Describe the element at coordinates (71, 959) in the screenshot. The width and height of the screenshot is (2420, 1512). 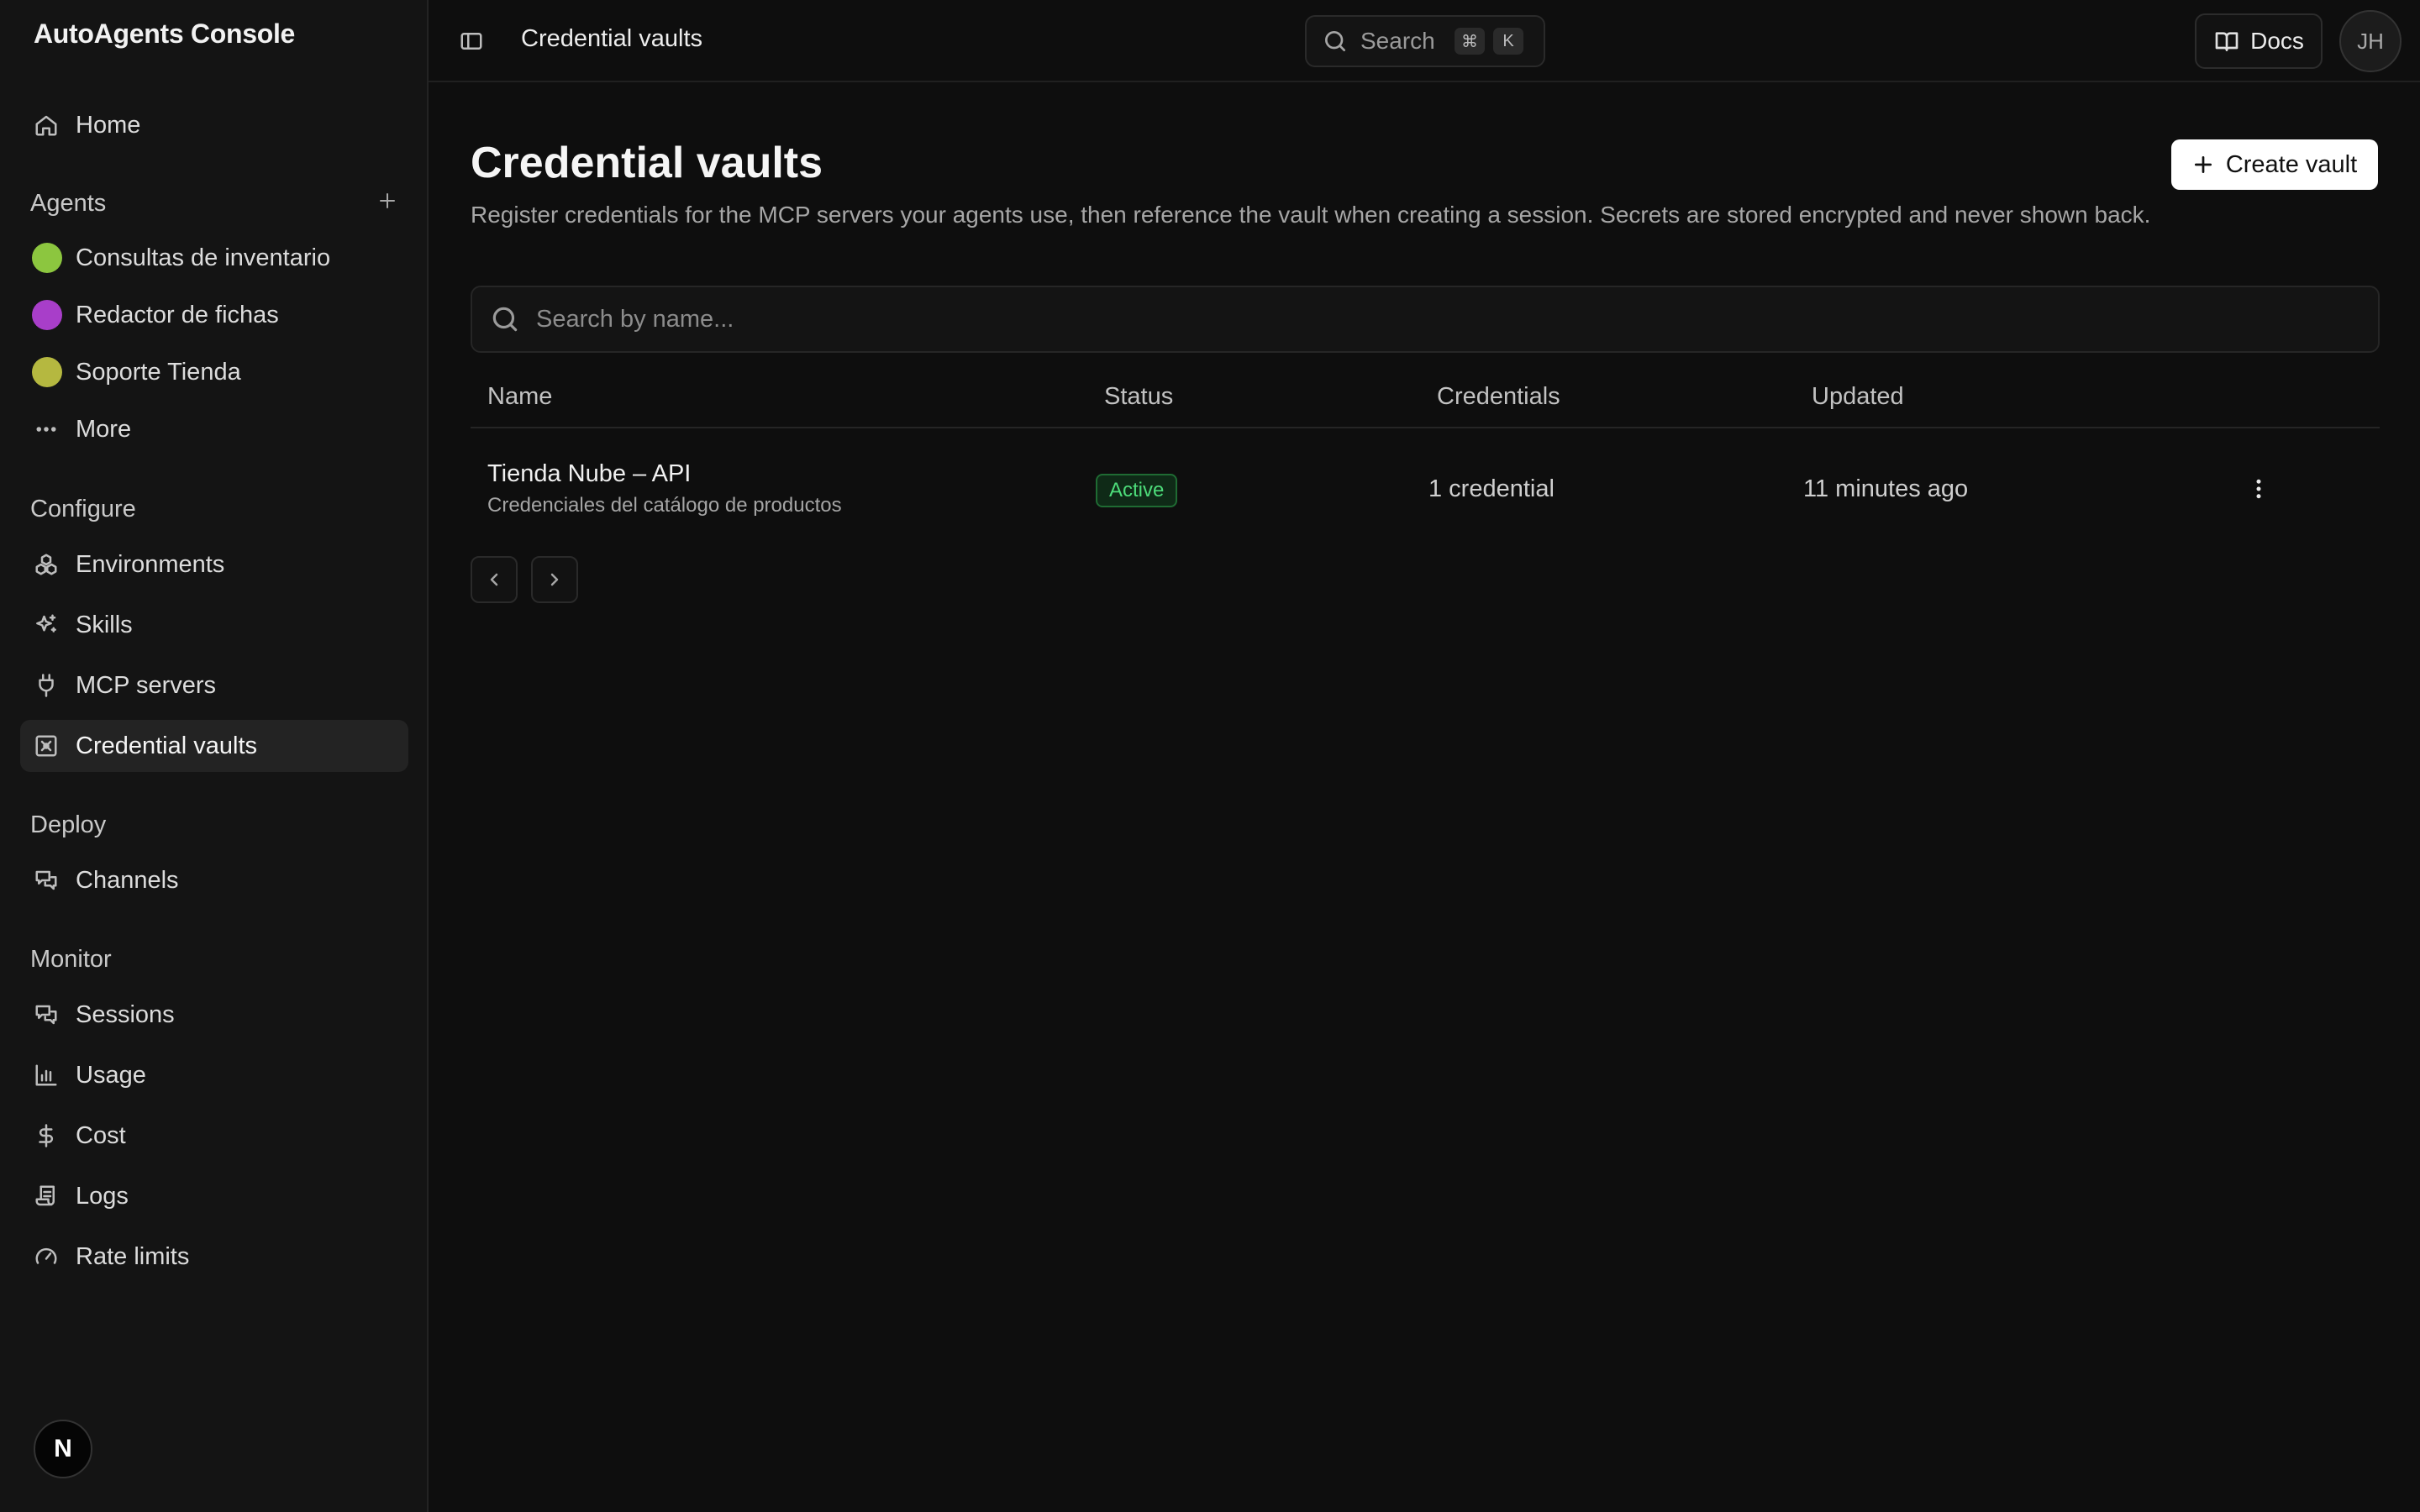
I see `section-label-monitor: Monitor` at that location.